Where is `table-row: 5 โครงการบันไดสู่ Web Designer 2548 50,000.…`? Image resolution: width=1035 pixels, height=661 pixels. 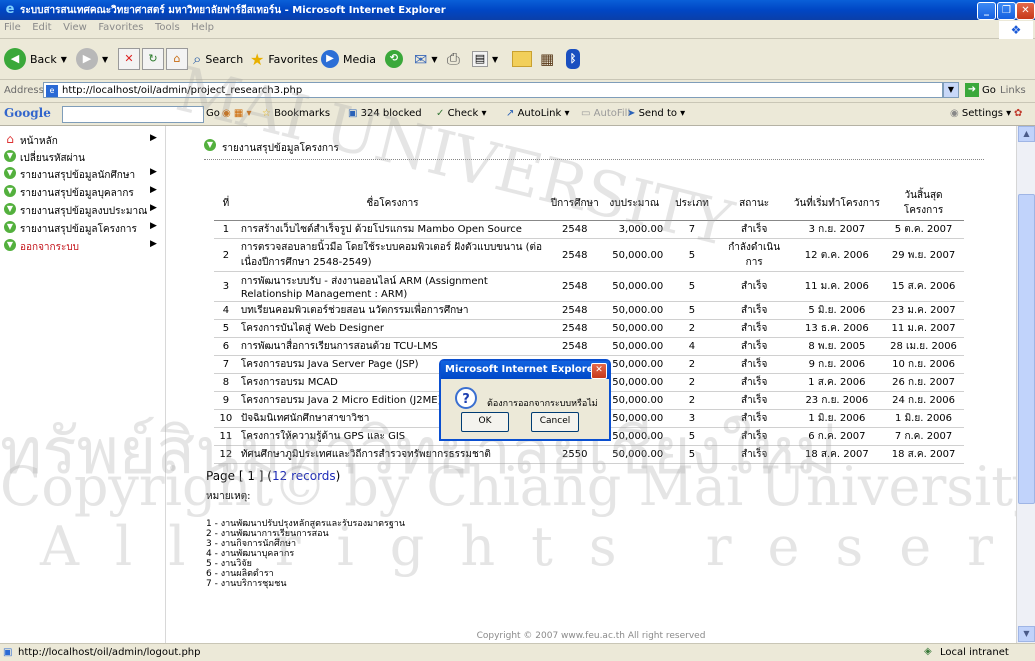
table-row: 5 โครงการบันไดสู่ Web Designer 2548 50,000.… is located at coordinates (589, 328).